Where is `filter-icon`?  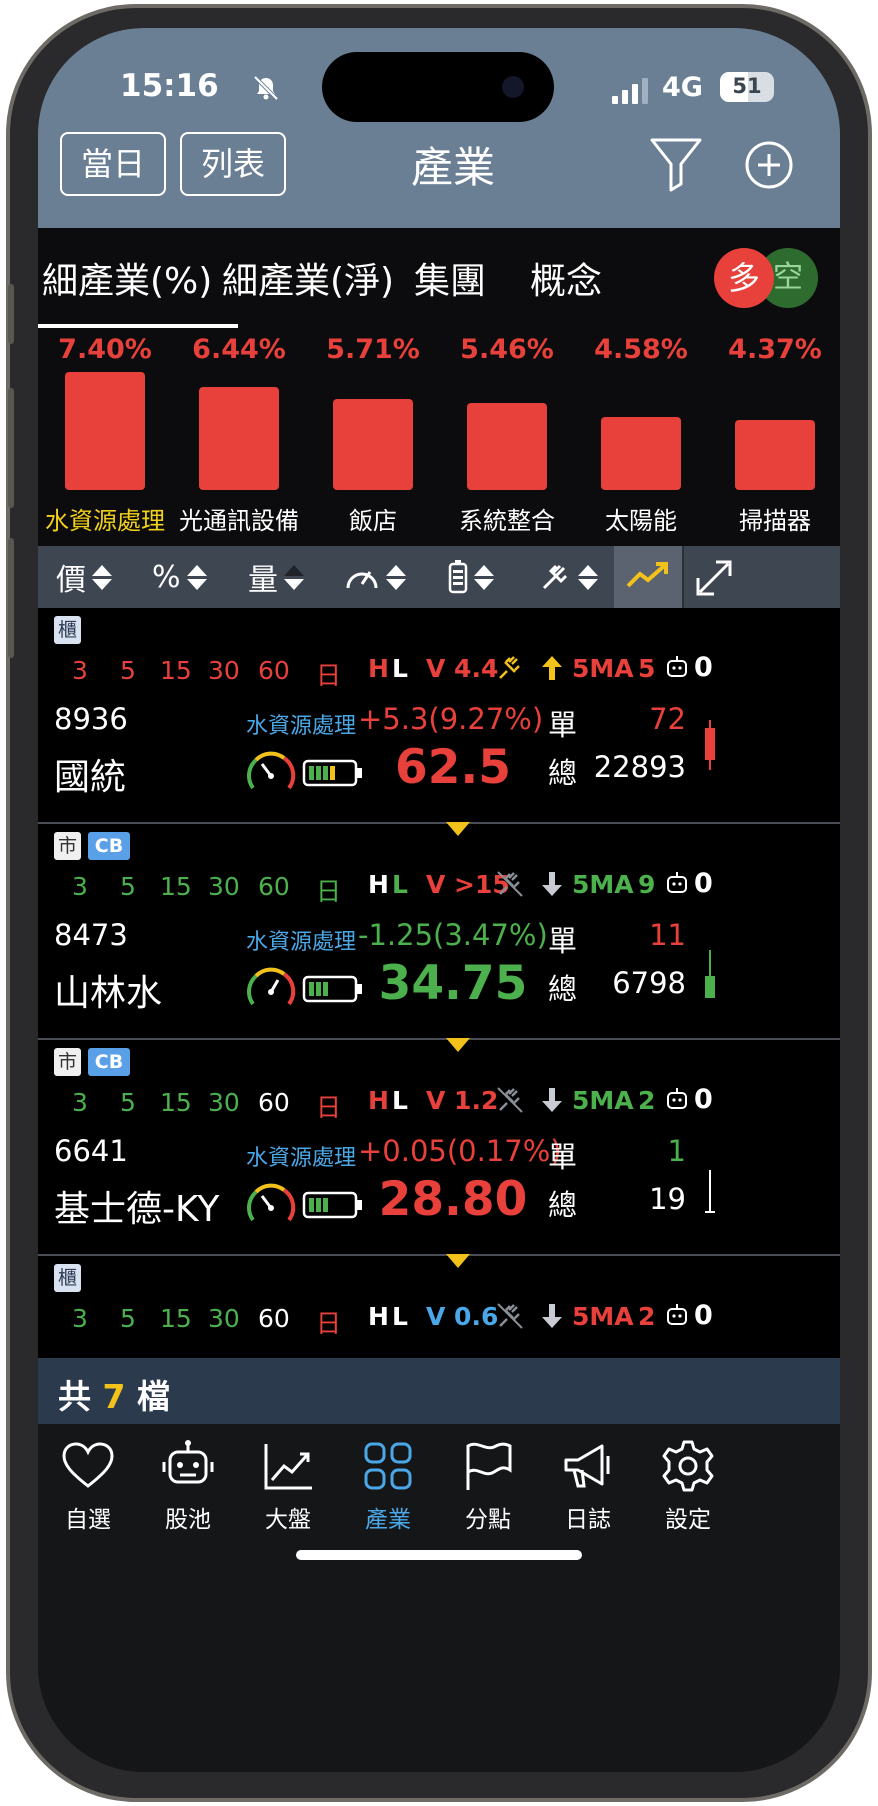
filter-icon is located at coordinates (676, 164).